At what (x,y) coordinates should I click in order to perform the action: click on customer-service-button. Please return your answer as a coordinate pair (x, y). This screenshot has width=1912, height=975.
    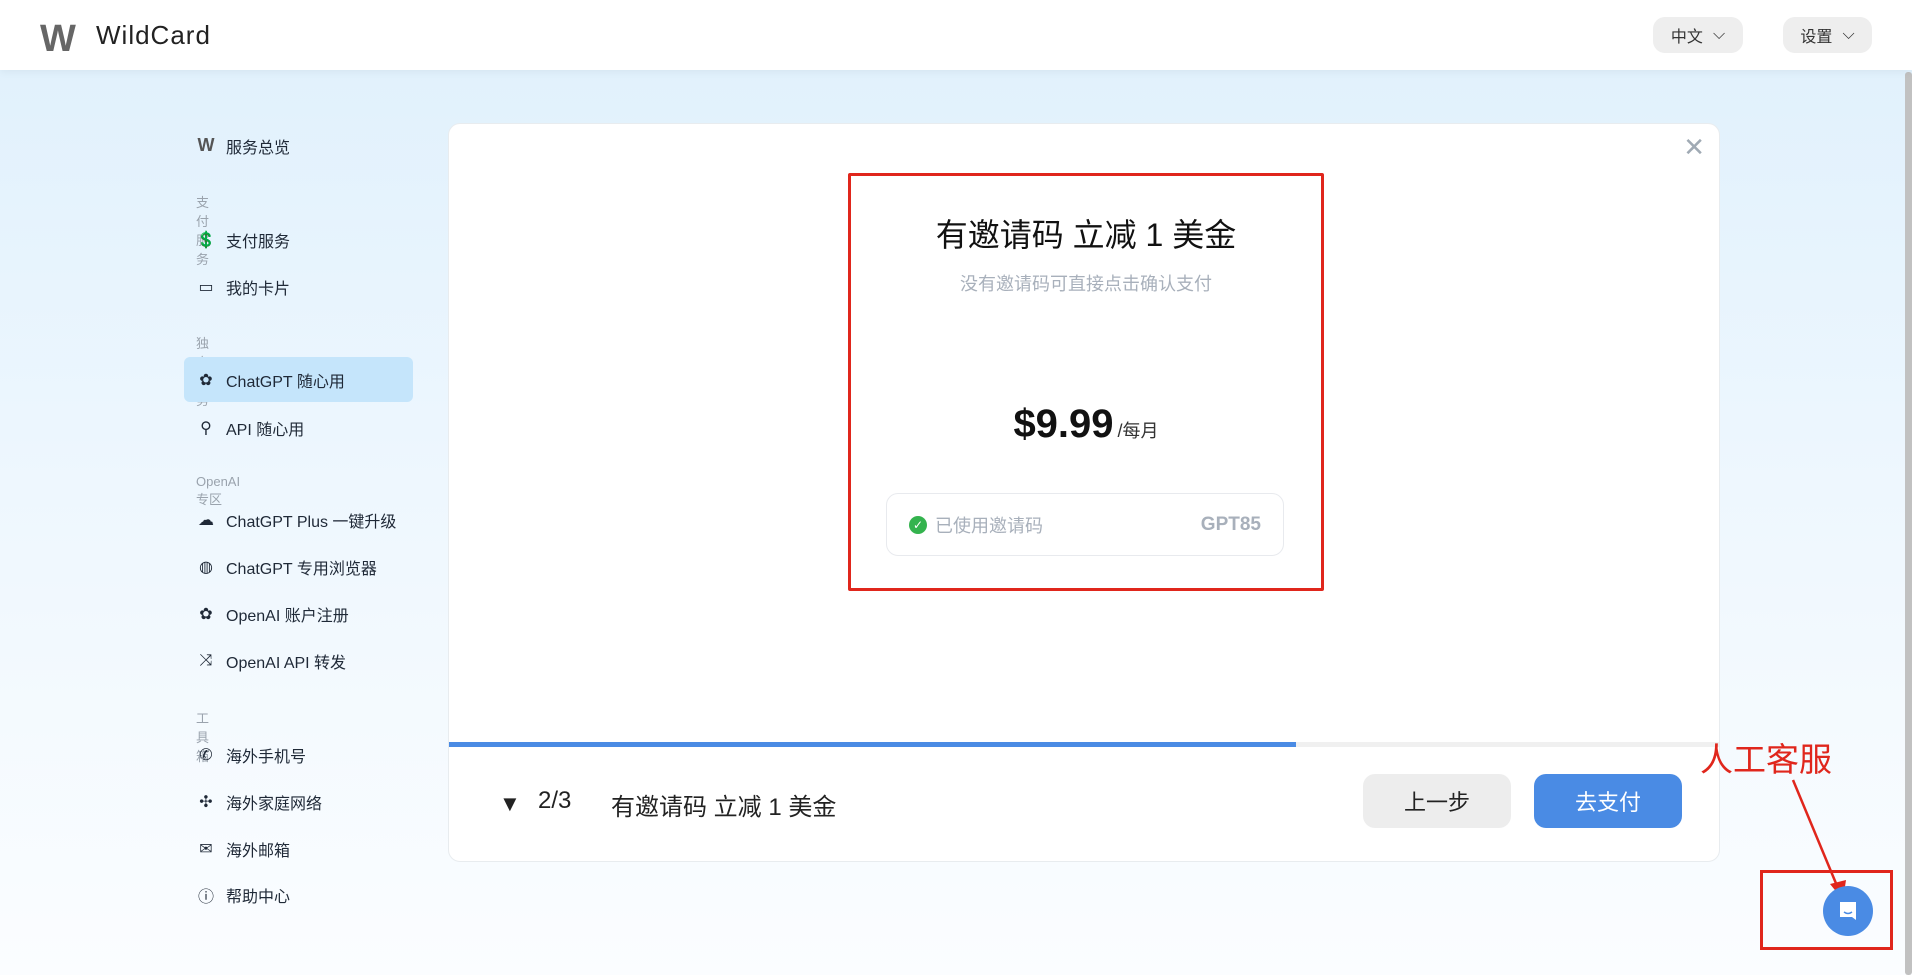
    Looking at the image, I should click on (1848, 911).